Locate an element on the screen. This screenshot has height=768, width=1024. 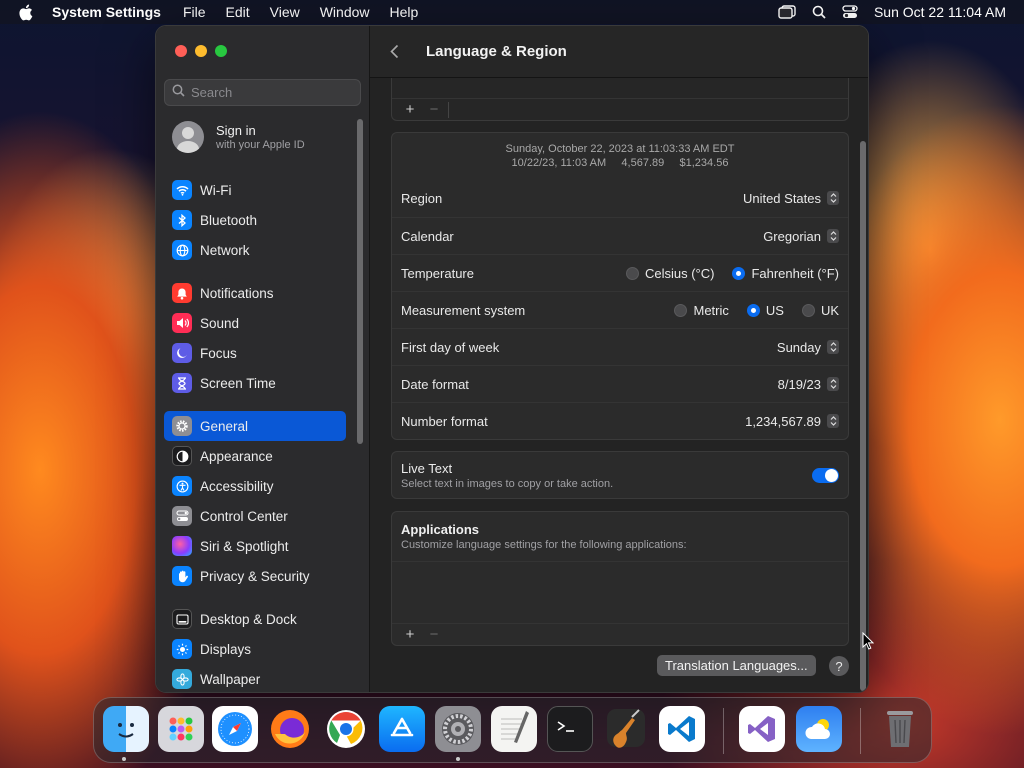
terminal-dock-icon is located at coordinates (570, 729).